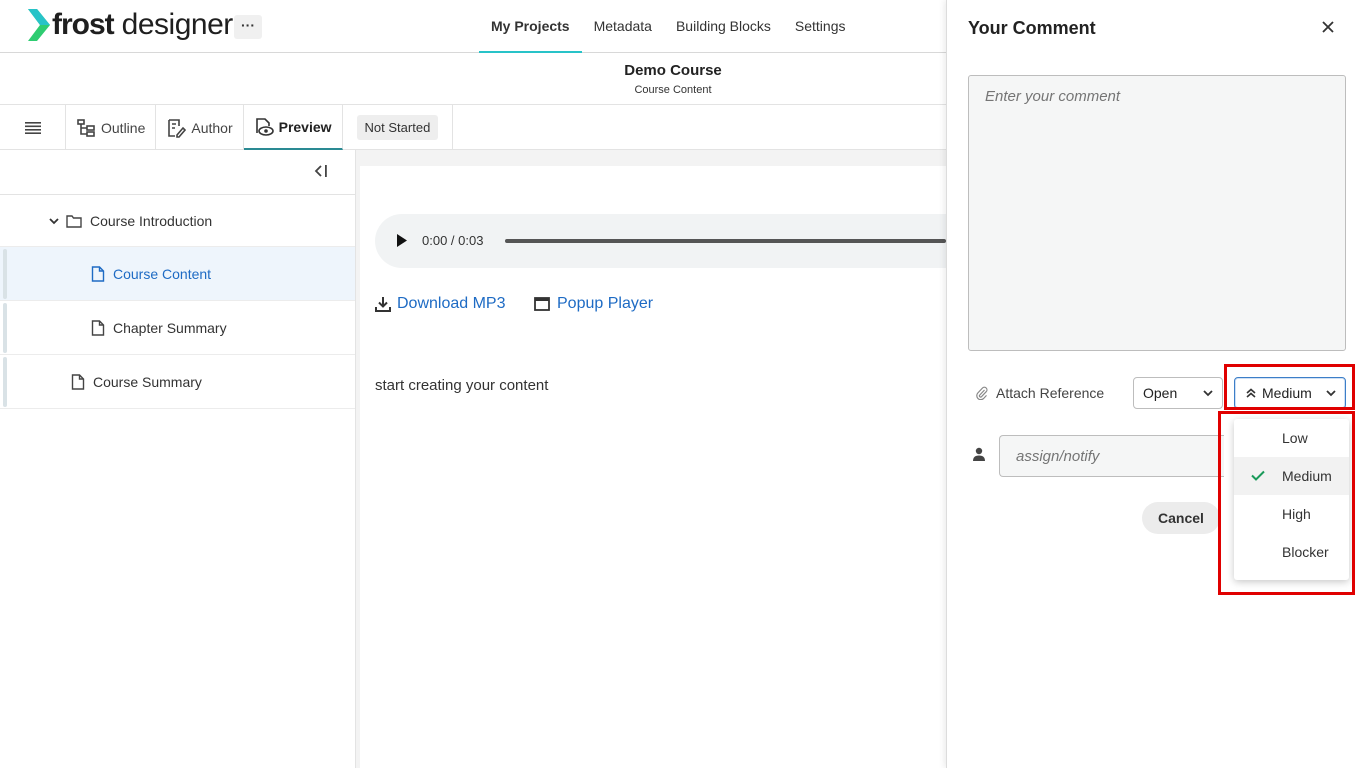 The image size is (1366, 768). What do you see at coordinates (820, 26) in the screenshot?
I see `nav-settings: Settings` at bounding box center [820, 26].